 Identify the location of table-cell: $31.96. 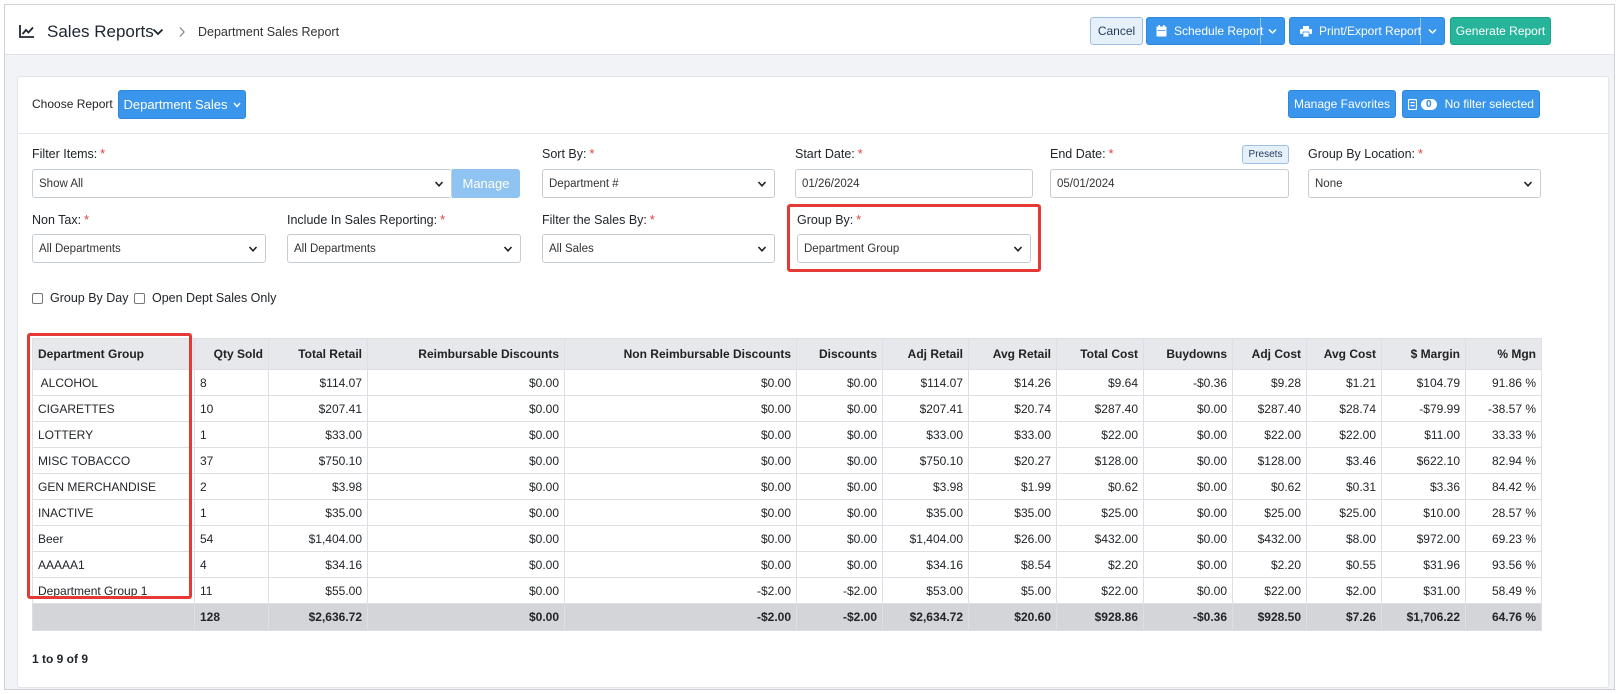
(1423, 564).